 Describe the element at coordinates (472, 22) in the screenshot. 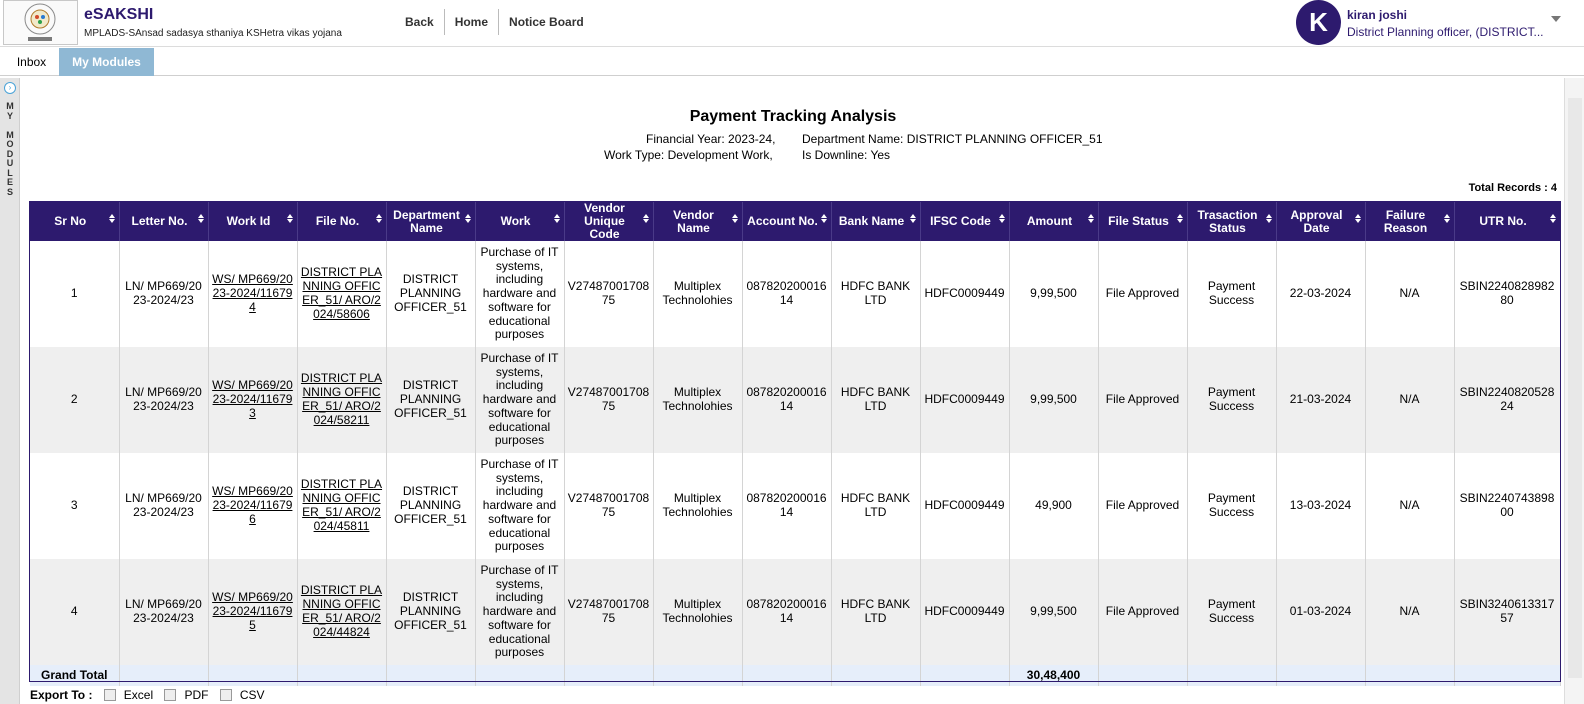

I see `home-link: Home` at that location.